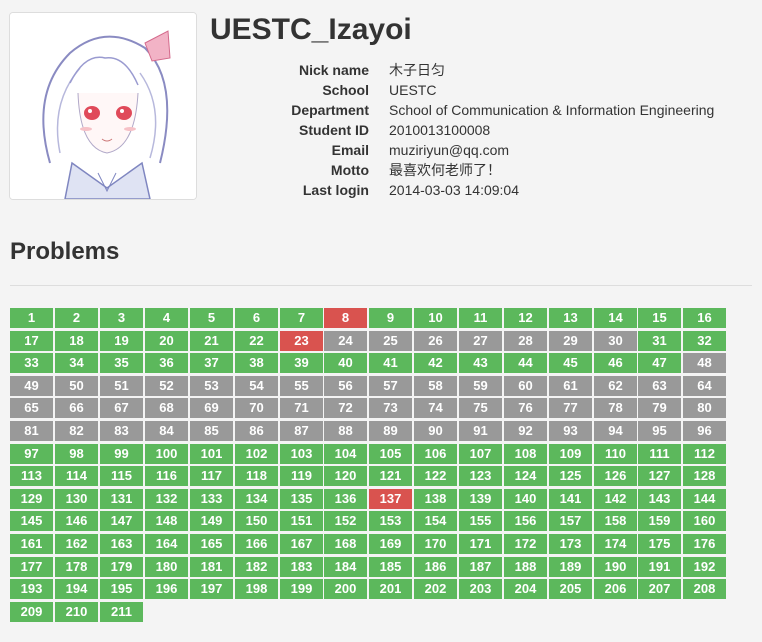 The image size is (762, 642). Describe the element at coordinates (570, 476) in the screenshot. I see `problem-cell-125: 125` at that location.